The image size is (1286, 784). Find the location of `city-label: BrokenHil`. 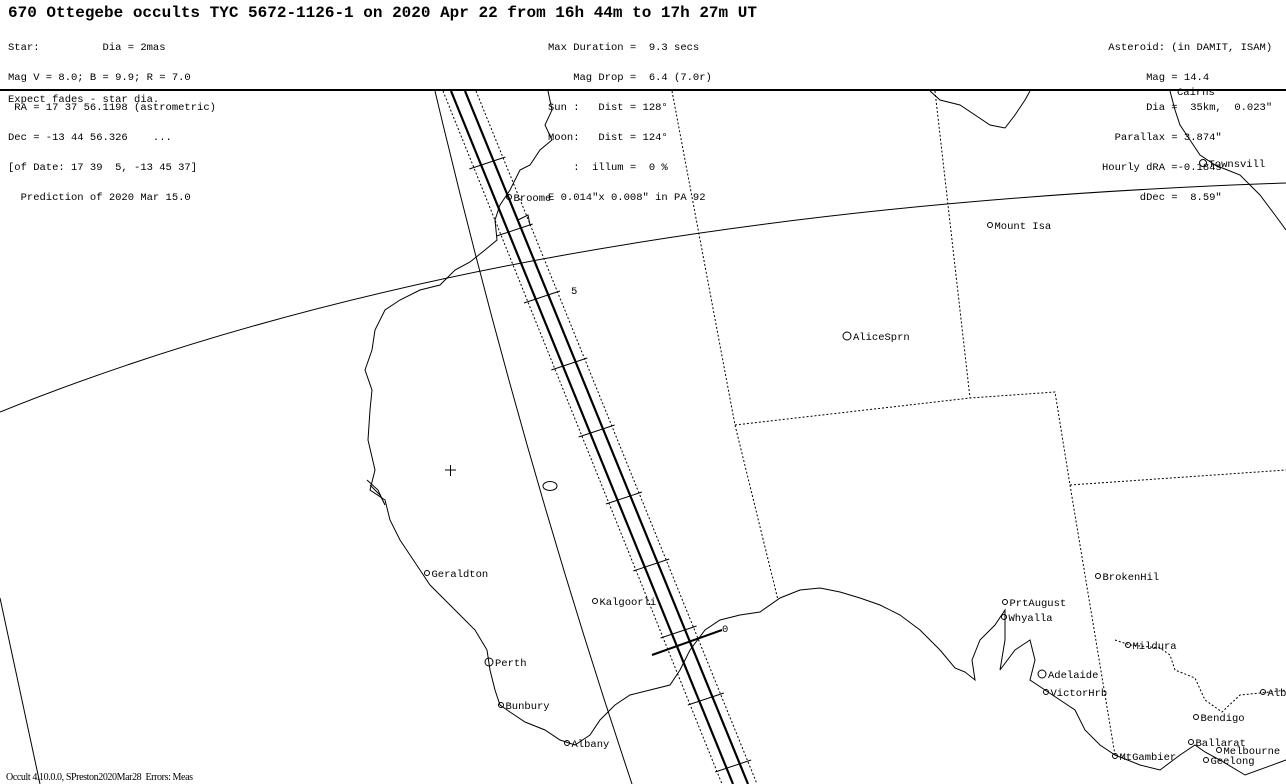

city-label: BrokenHil is located at coordinates (1131, 578).